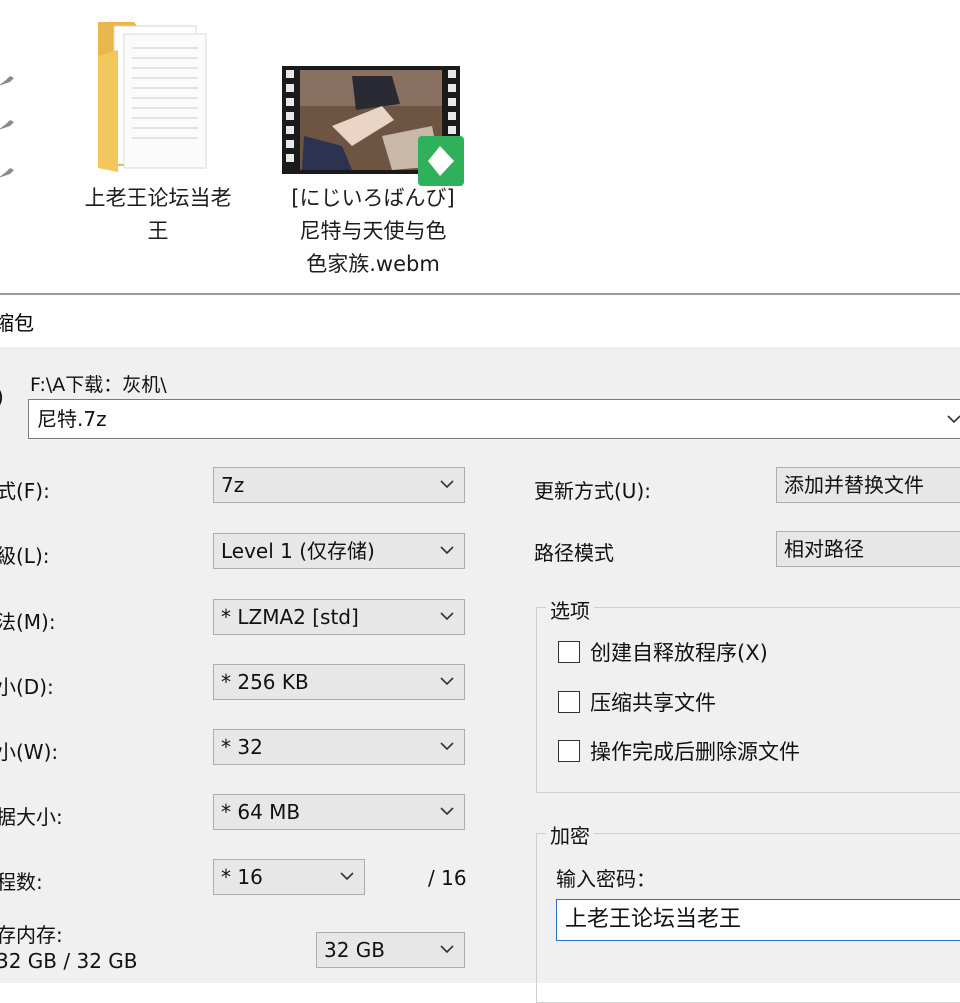 This screenshot has width=960, height=1003. What do you see at coordinates (242, 747) in the screenshot?
I see `word-size-value: * 32` at bounding box center [242, 747].